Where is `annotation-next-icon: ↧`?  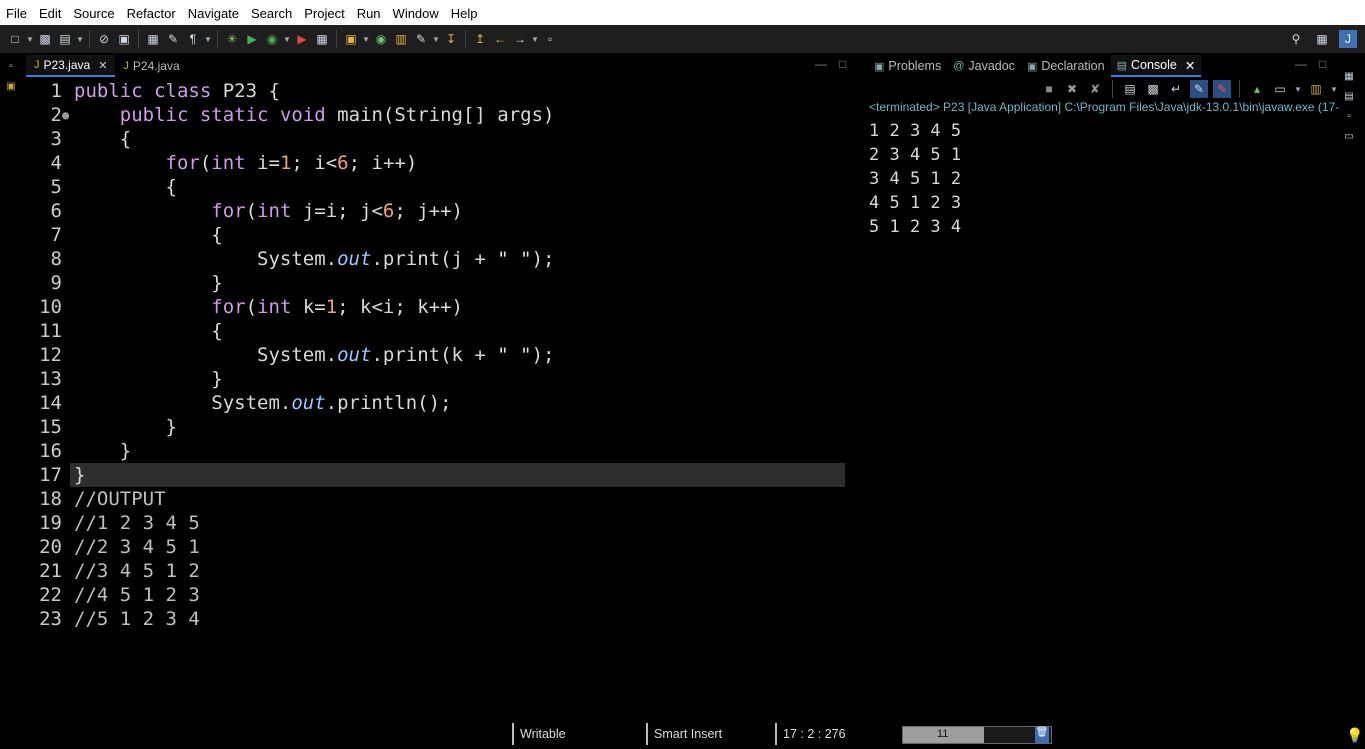 annotation-next-icon: ↧ is located at coordinates (451, 39).